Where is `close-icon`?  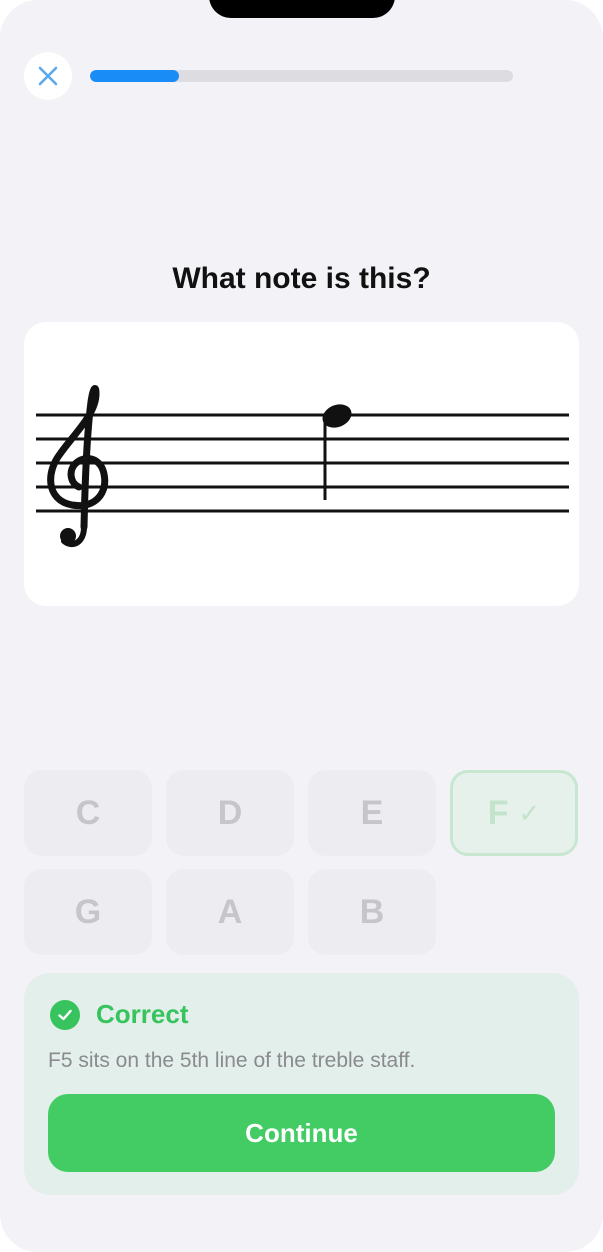 close-icon is located at coordinates (48, 76).